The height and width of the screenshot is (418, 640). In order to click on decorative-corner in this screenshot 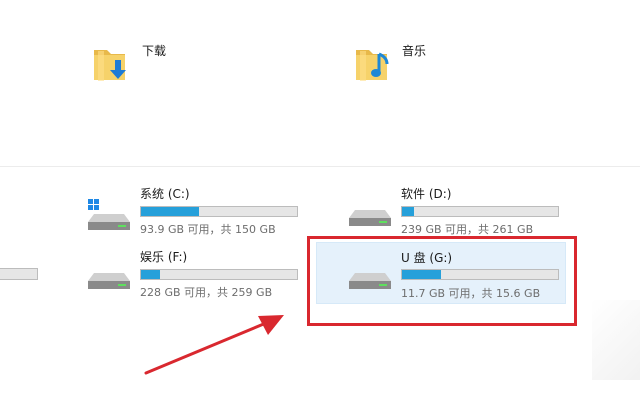, I will do `click(616, 340)`.